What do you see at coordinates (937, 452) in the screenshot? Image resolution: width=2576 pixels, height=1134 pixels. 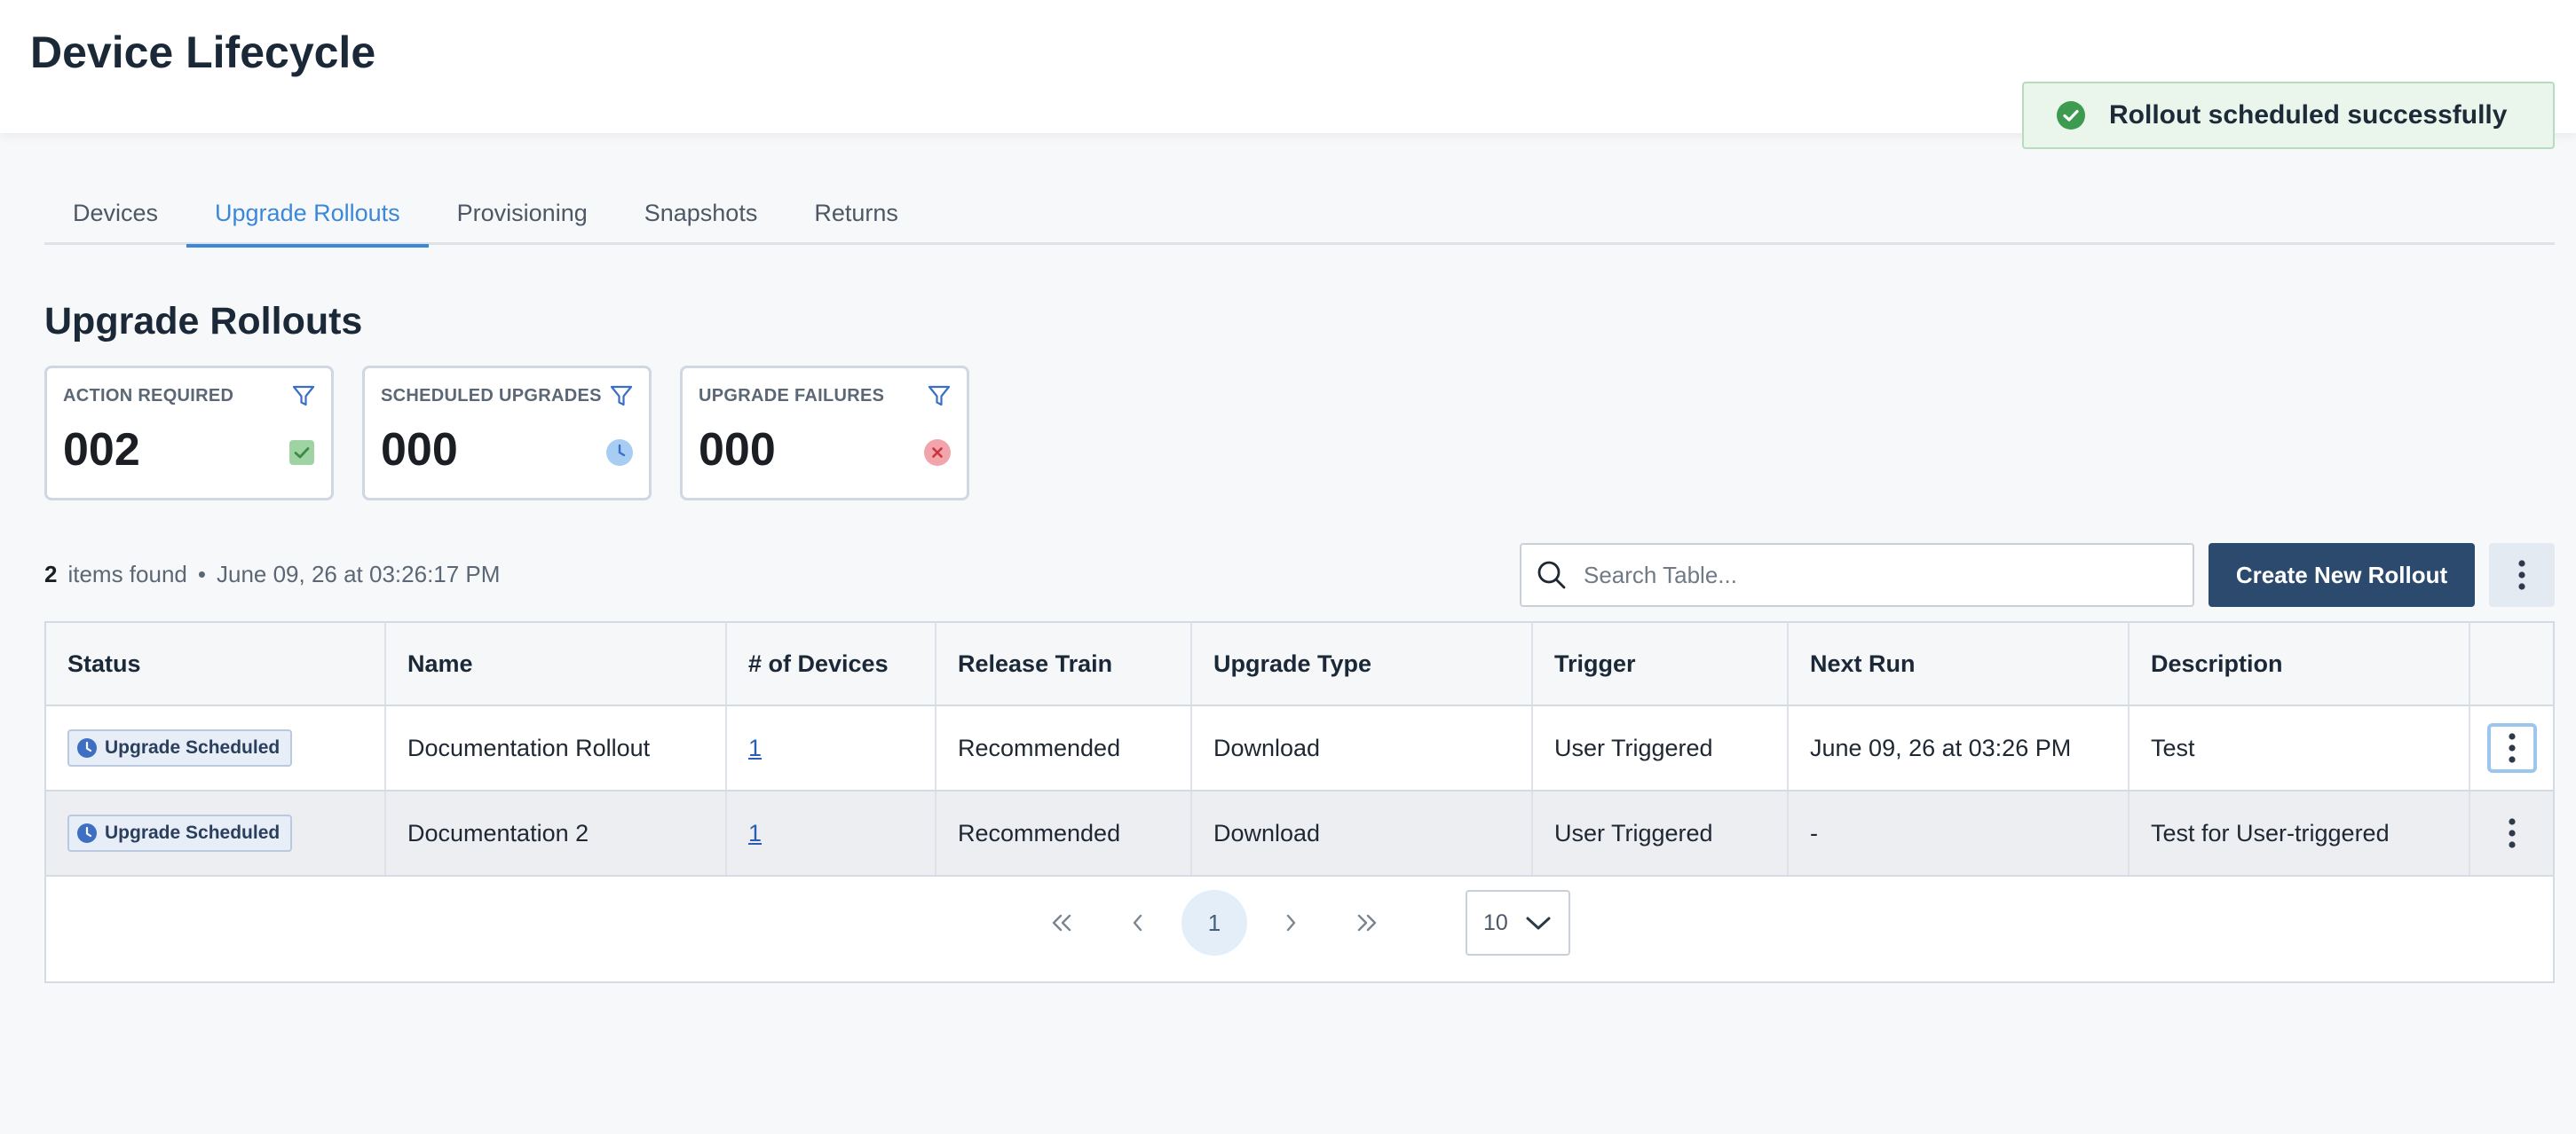 I see `error-badge-icon` at bounding box center [937, 452].